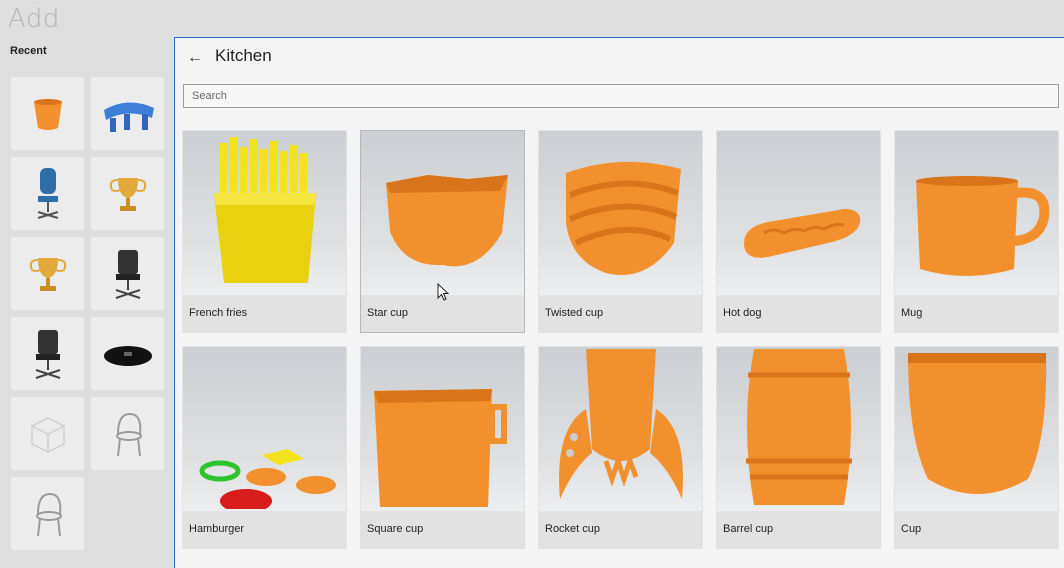 This screenshot has height=568, width=1064. I want to click on model-label: Square cup, so click(395, 529).